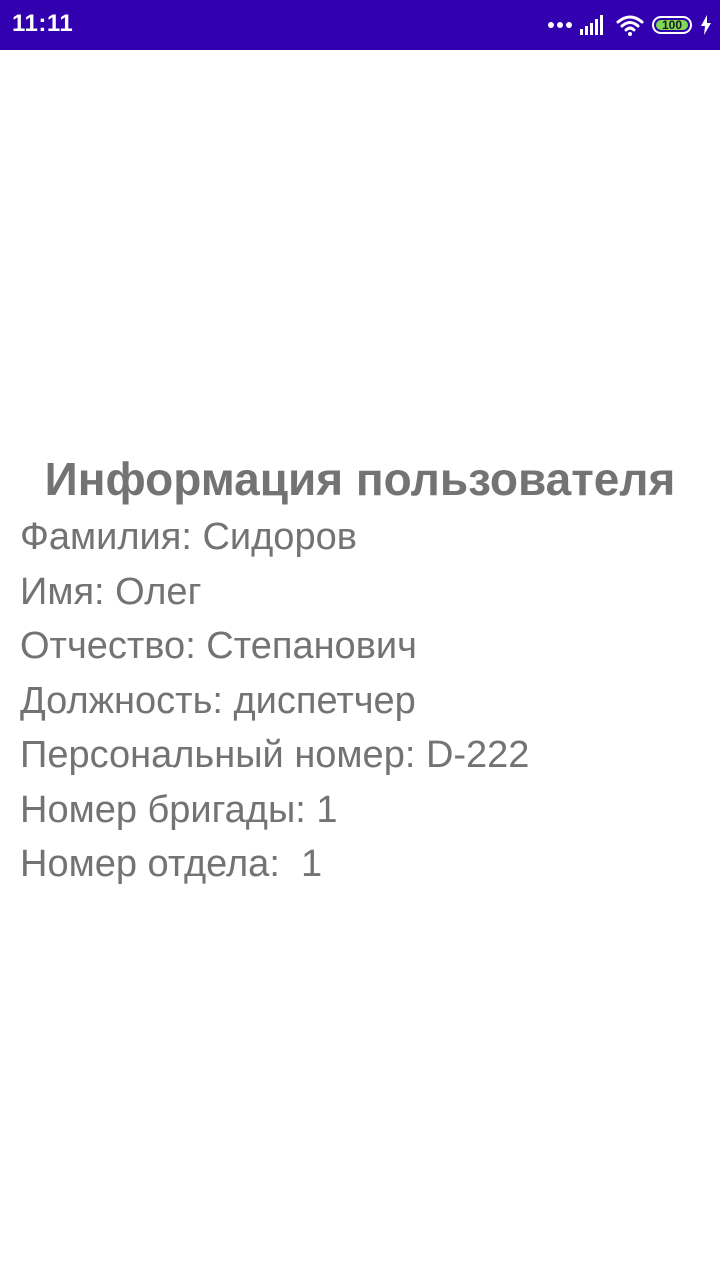 The height and width of the screenshot is (1280, 720). I want to click on status-time: 11:11, so click(43, 23).